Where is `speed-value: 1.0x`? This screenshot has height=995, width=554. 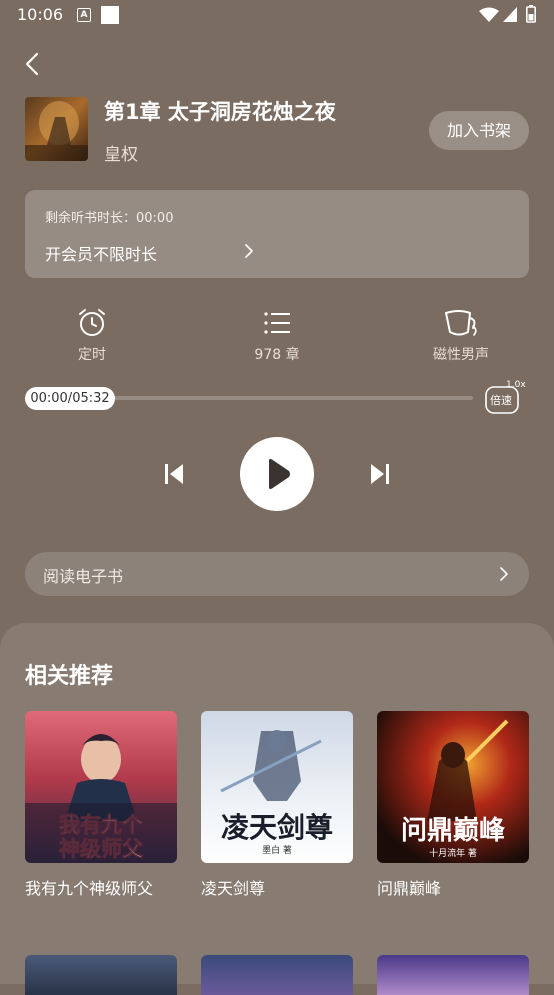 speed-value: 1.0x is located at coordinates (516, 385).